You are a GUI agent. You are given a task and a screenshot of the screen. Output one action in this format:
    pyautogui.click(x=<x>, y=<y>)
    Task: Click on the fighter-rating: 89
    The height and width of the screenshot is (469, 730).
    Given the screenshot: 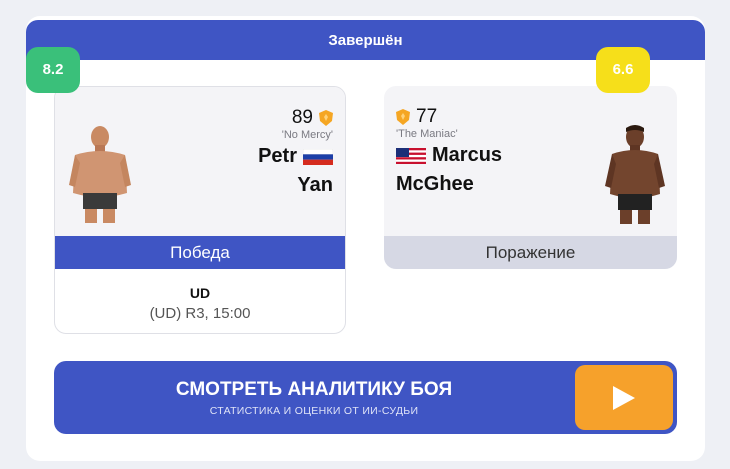 What is the action you would take?
    pyautogui.click(x=312, y=118)
    